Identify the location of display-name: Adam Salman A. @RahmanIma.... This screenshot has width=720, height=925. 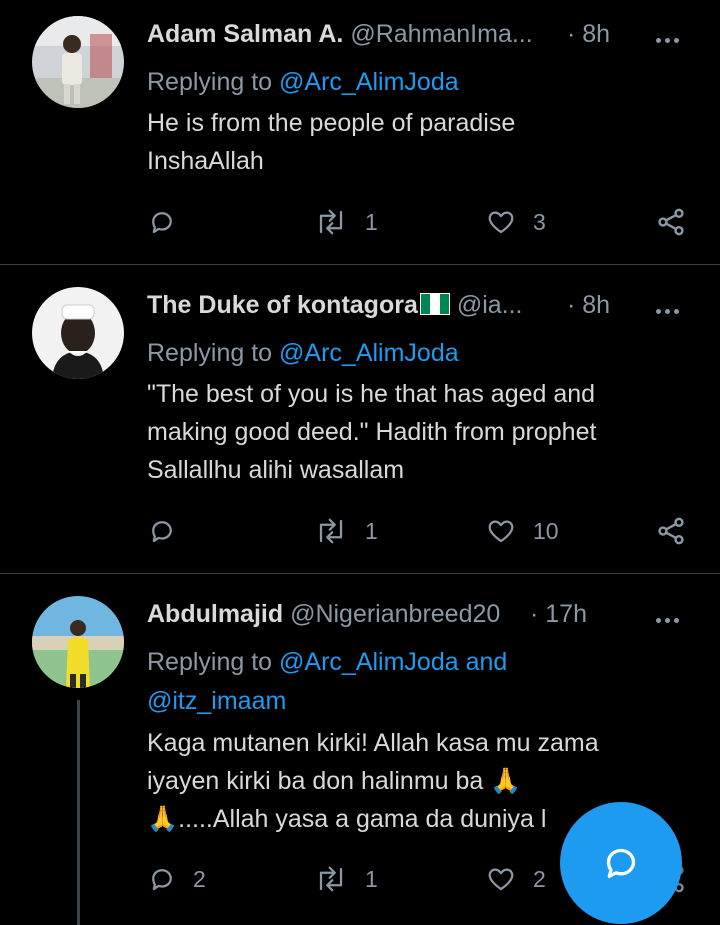
(340, 34).